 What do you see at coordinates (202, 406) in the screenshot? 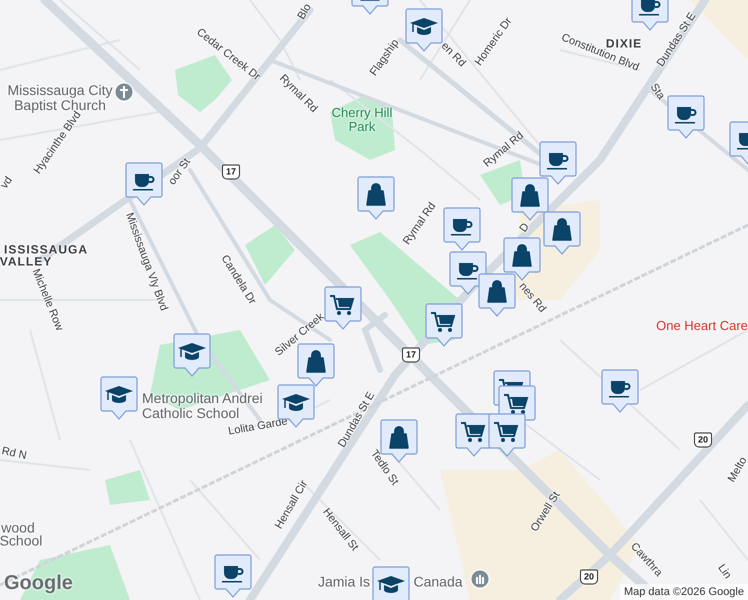
I see `place-label: Metropolitan Andrei Catholic School` at bounding box center [202, 406].